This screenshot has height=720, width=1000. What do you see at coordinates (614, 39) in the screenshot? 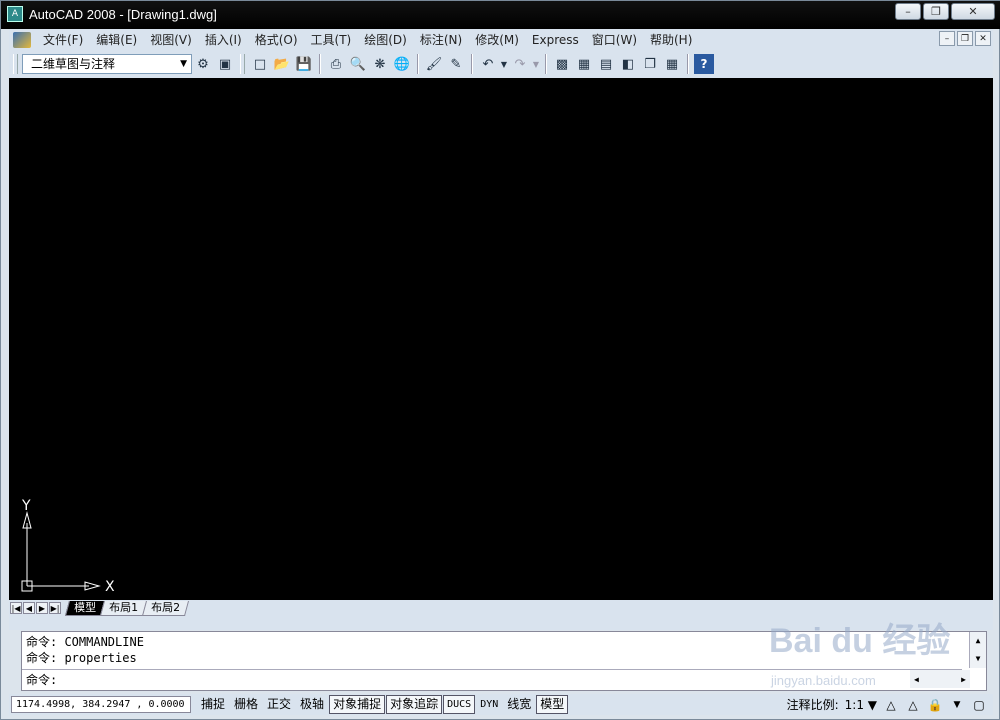
I see `menu-window: 窗口(W)` at bounding box center [614, 39].